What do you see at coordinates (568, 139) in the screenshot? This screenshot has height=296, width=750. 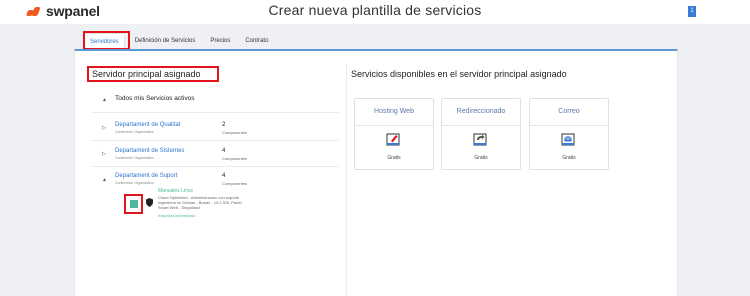 I see `mail-icon` at bounding box center [568, 139].